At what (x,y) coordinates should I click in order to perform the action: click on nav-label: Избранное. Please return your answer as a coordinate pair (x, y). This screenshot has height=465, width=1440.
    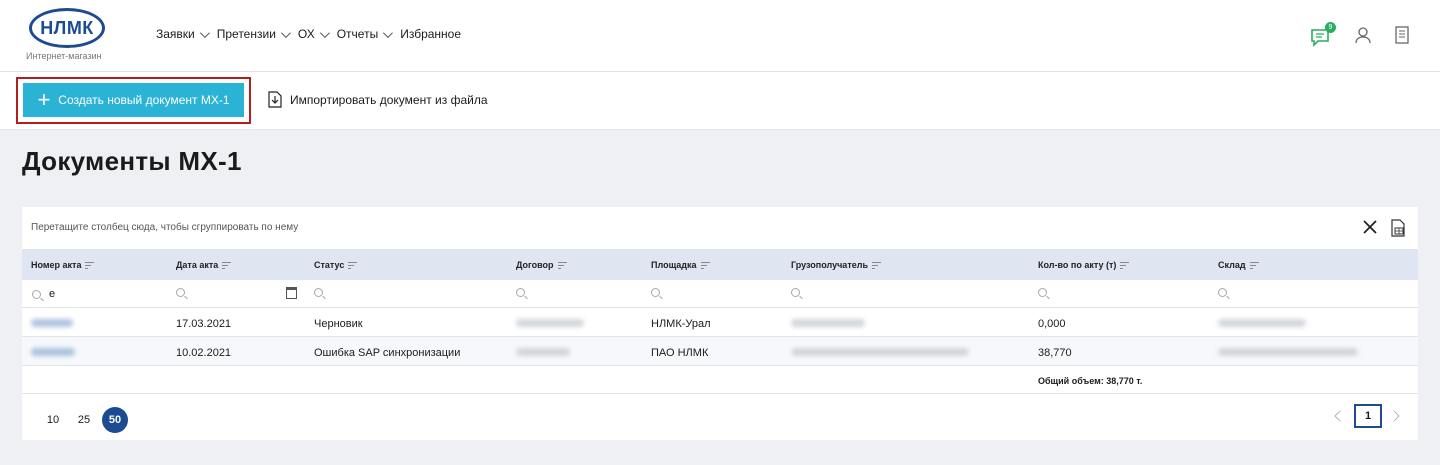
    Looking at the image, I should click on (431, 34).